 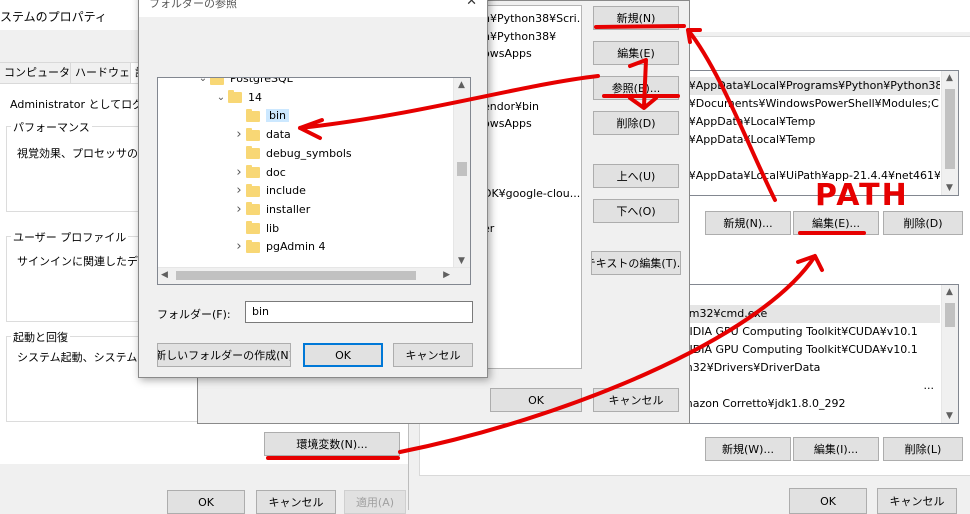 What do you see at coordinates (636, 176) in the screenshot?
I see `move-up-button: 上へ(U)` at bounding box center [636, 176].